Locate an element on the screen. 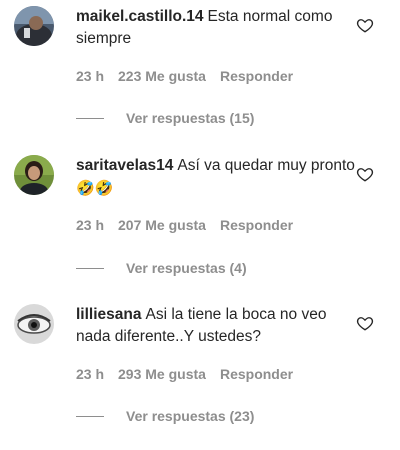  view-replies-label: Ver respuestas (4) is located at coordinates (186, 268).